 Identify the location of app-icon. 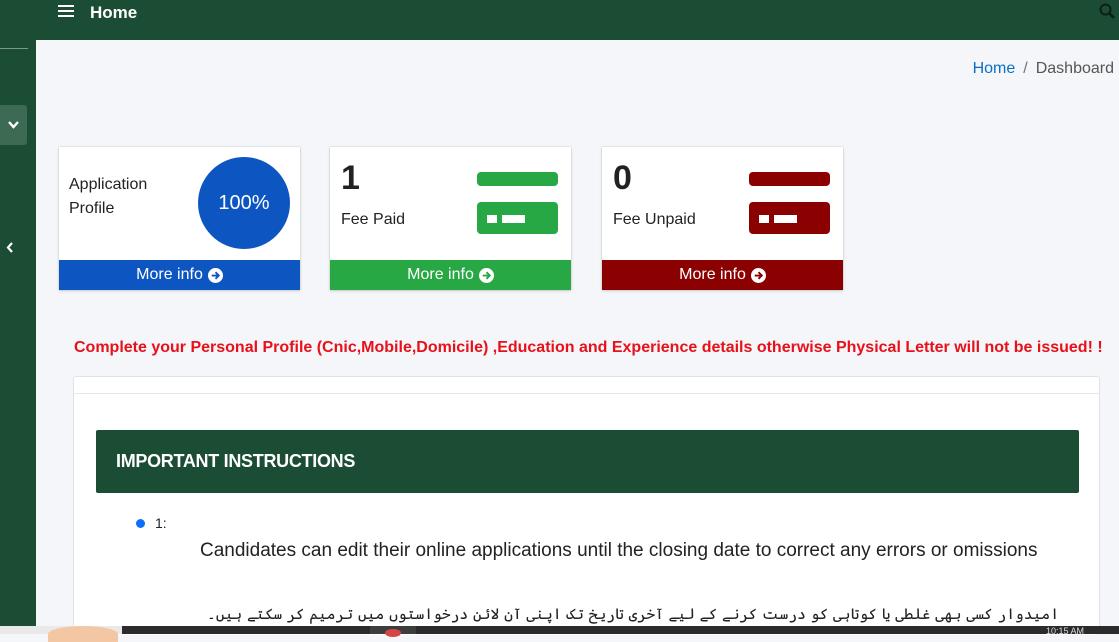
(393, 633).